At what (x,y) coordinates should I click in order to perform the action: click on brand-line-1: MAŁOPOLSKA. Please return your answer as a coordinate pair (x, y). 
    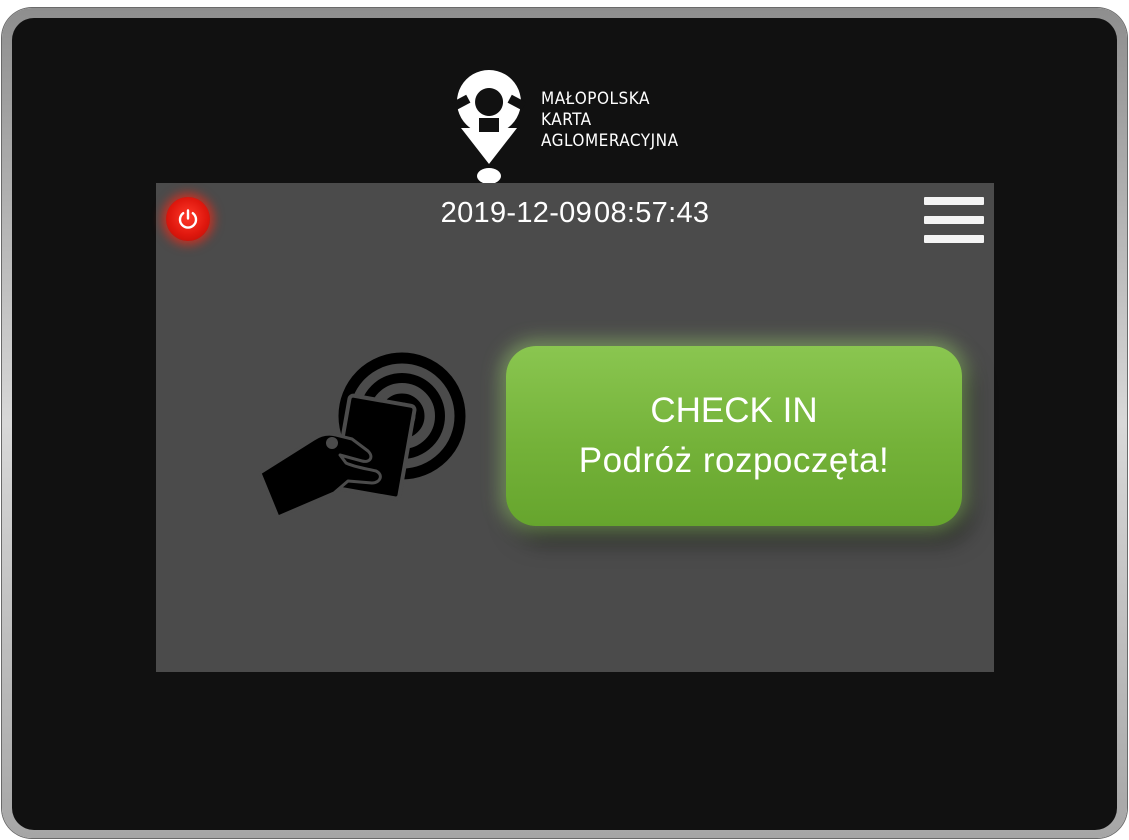
    Looking at the image, I should click on (595, 99).